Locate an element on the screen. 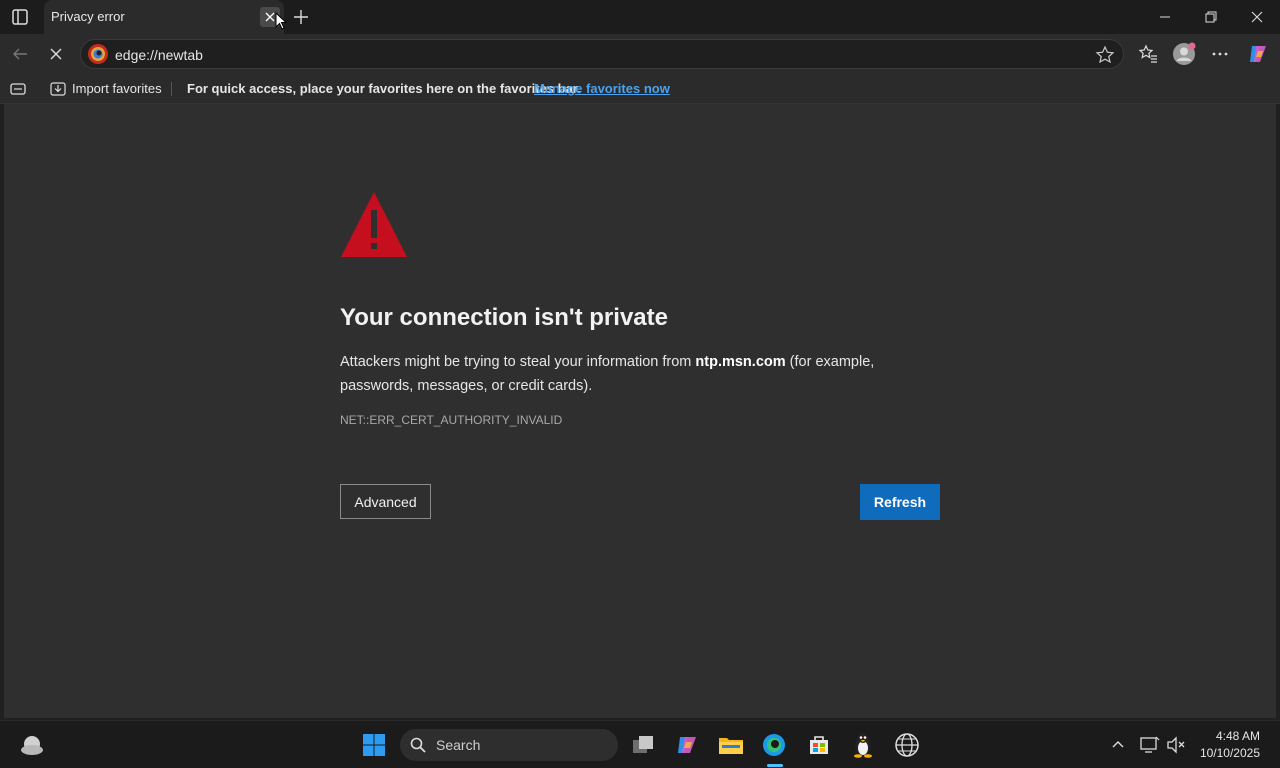 This screenshot has height=768, width=1280. favorites-button is located at coordinates (1148, 54).